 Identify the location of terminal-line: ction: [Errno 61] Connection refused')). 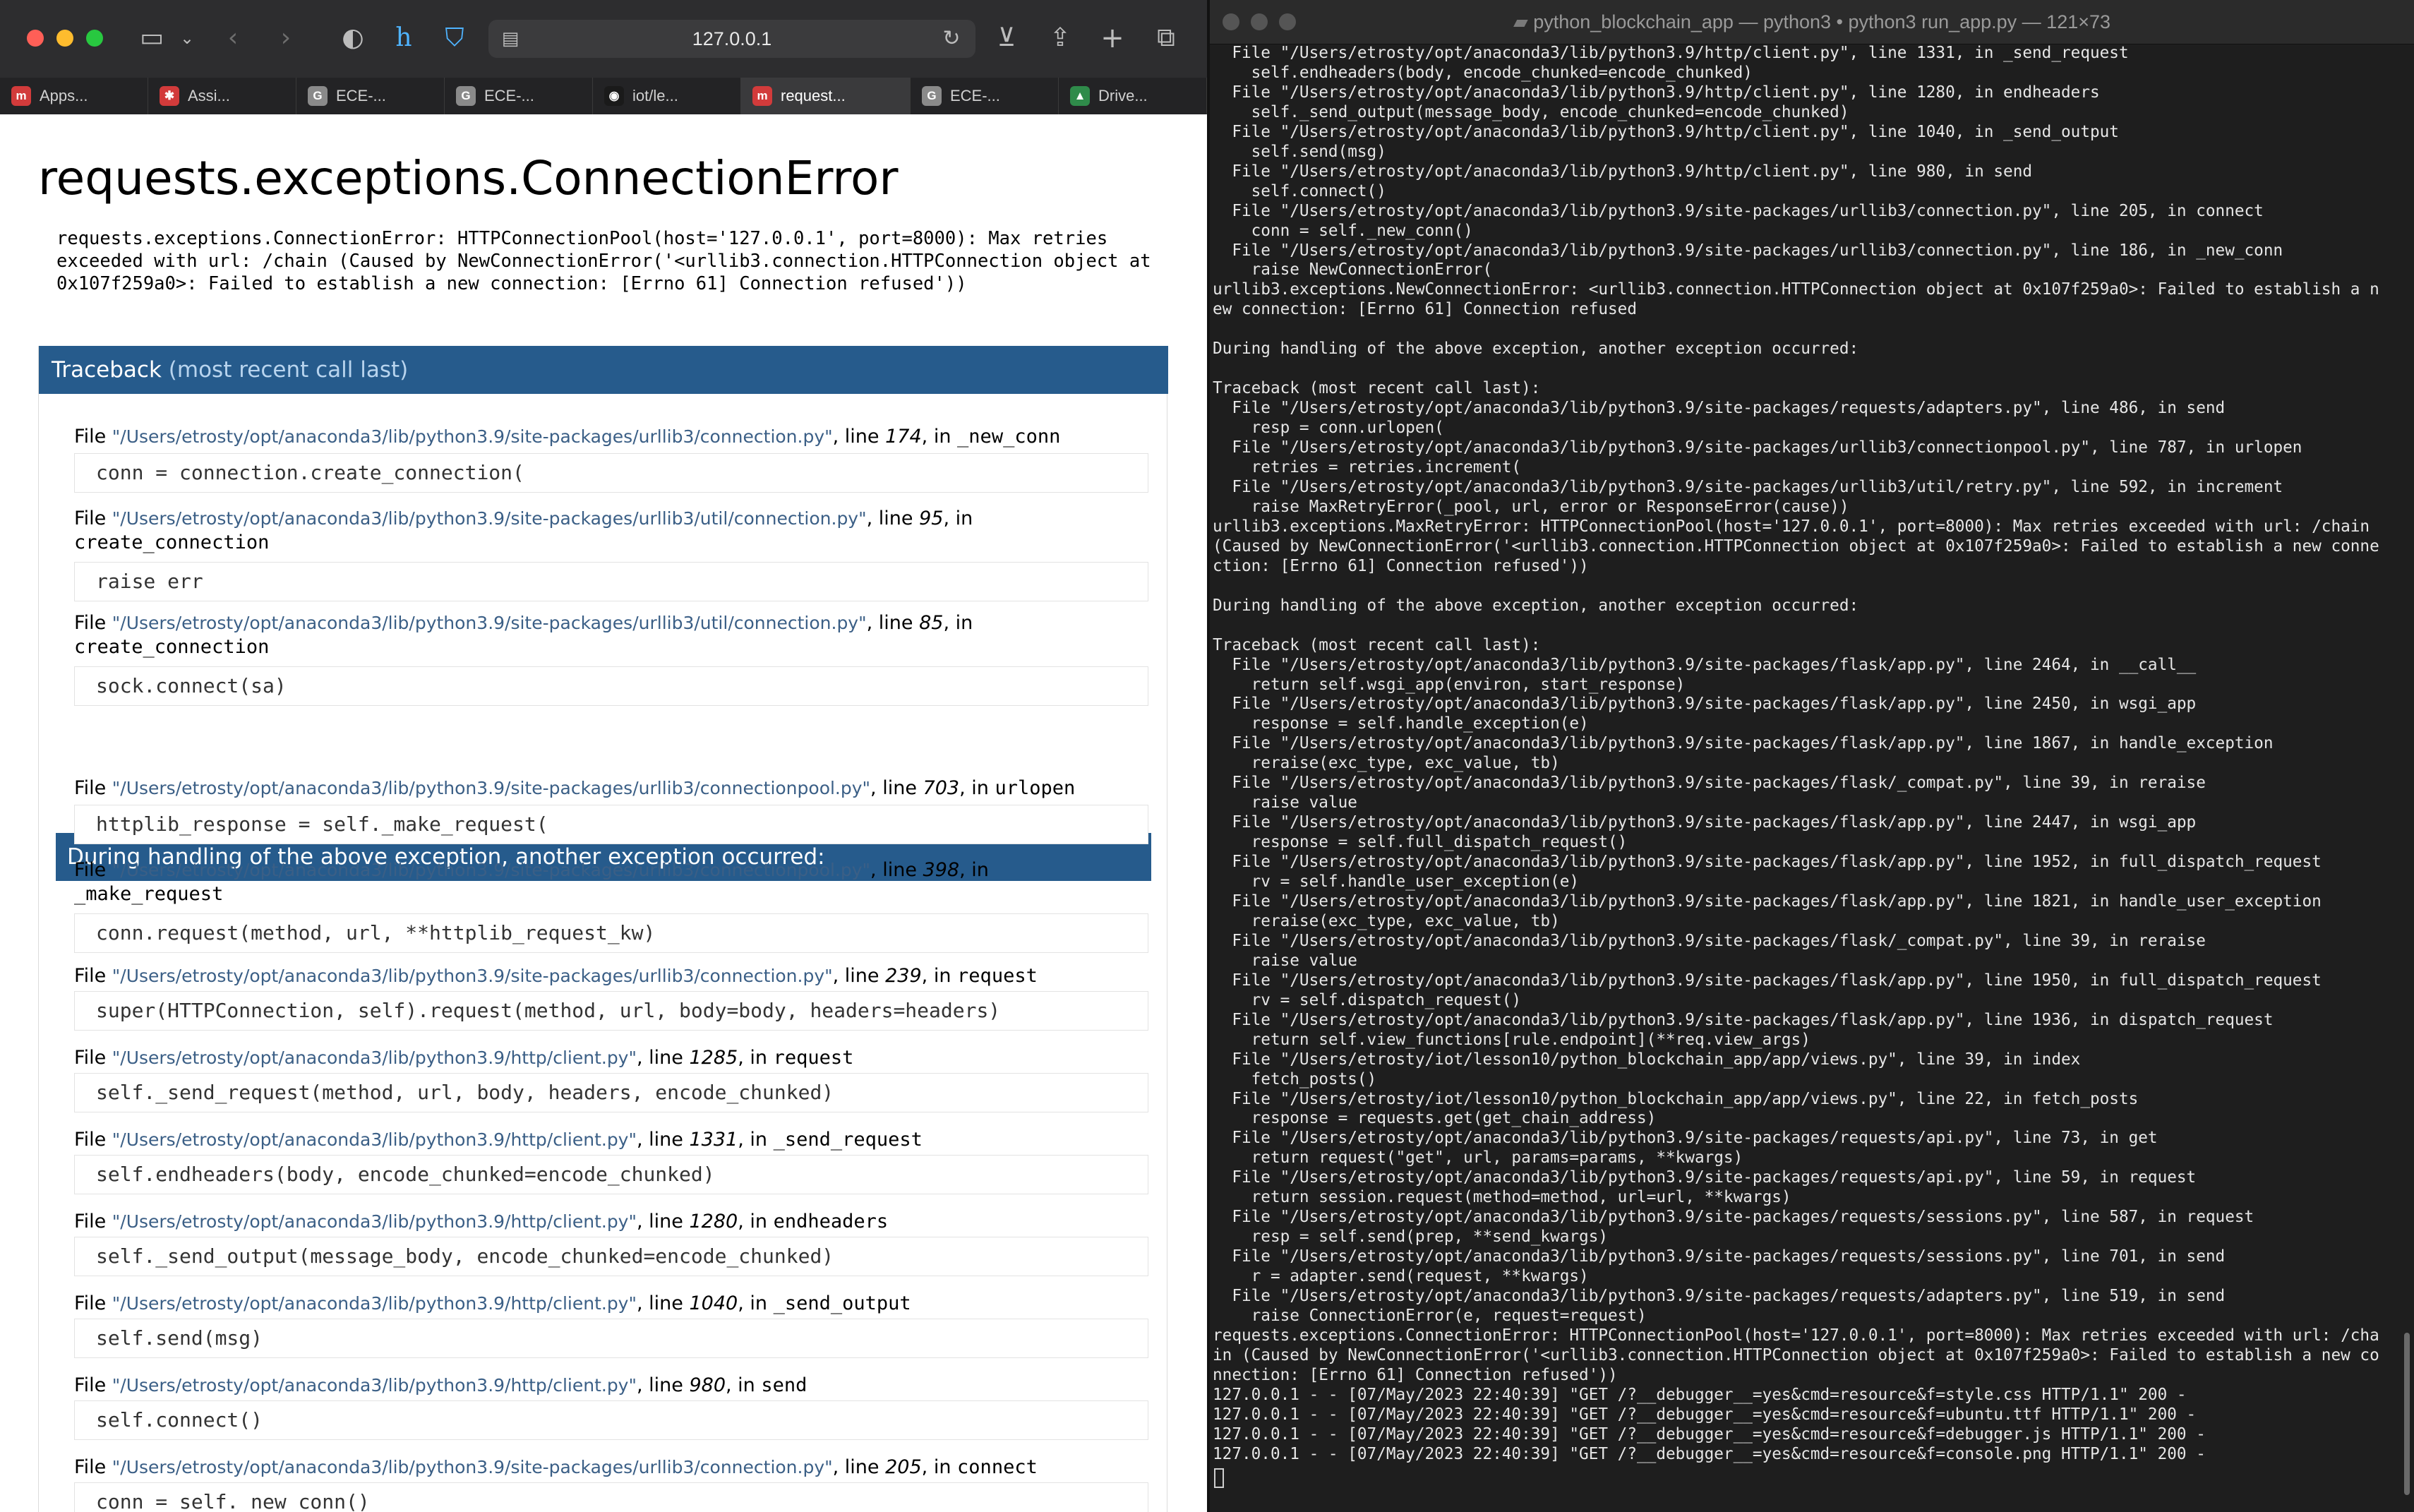
(1401, 565).